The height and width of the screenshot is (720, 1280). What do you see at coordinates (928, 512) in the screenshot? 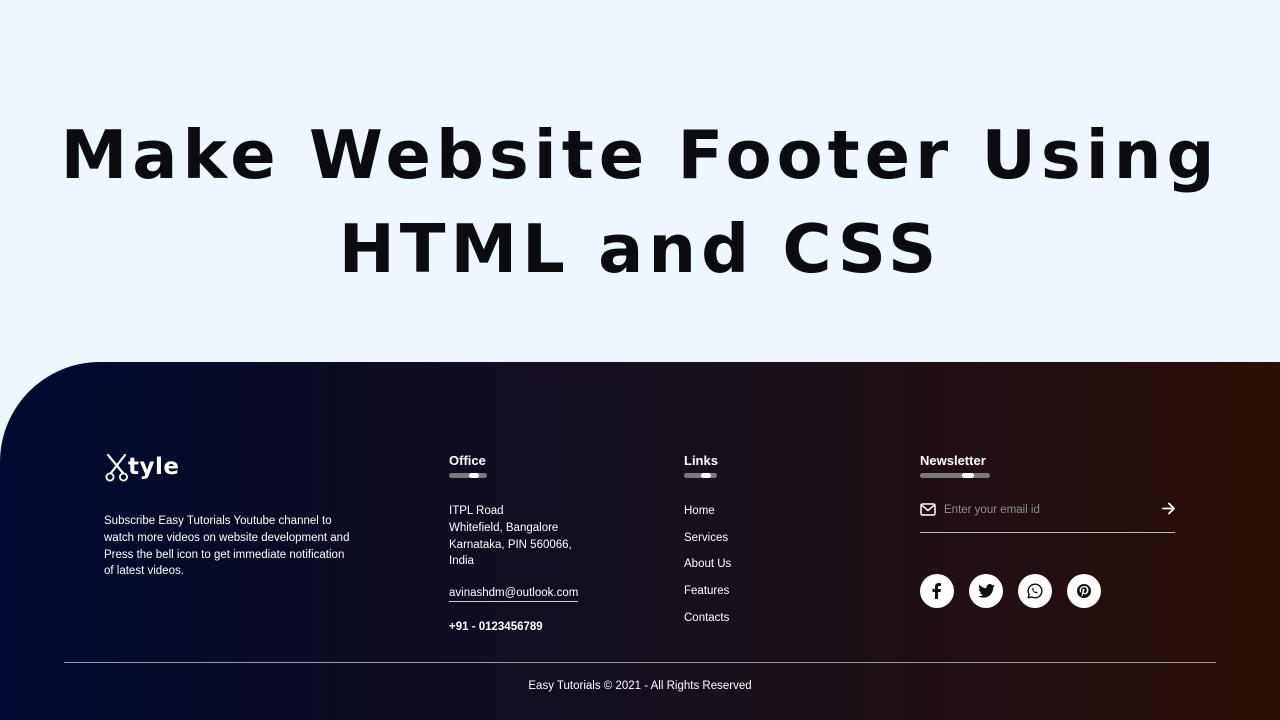
I see `envelope-icon` at bounding box center [928, 512].